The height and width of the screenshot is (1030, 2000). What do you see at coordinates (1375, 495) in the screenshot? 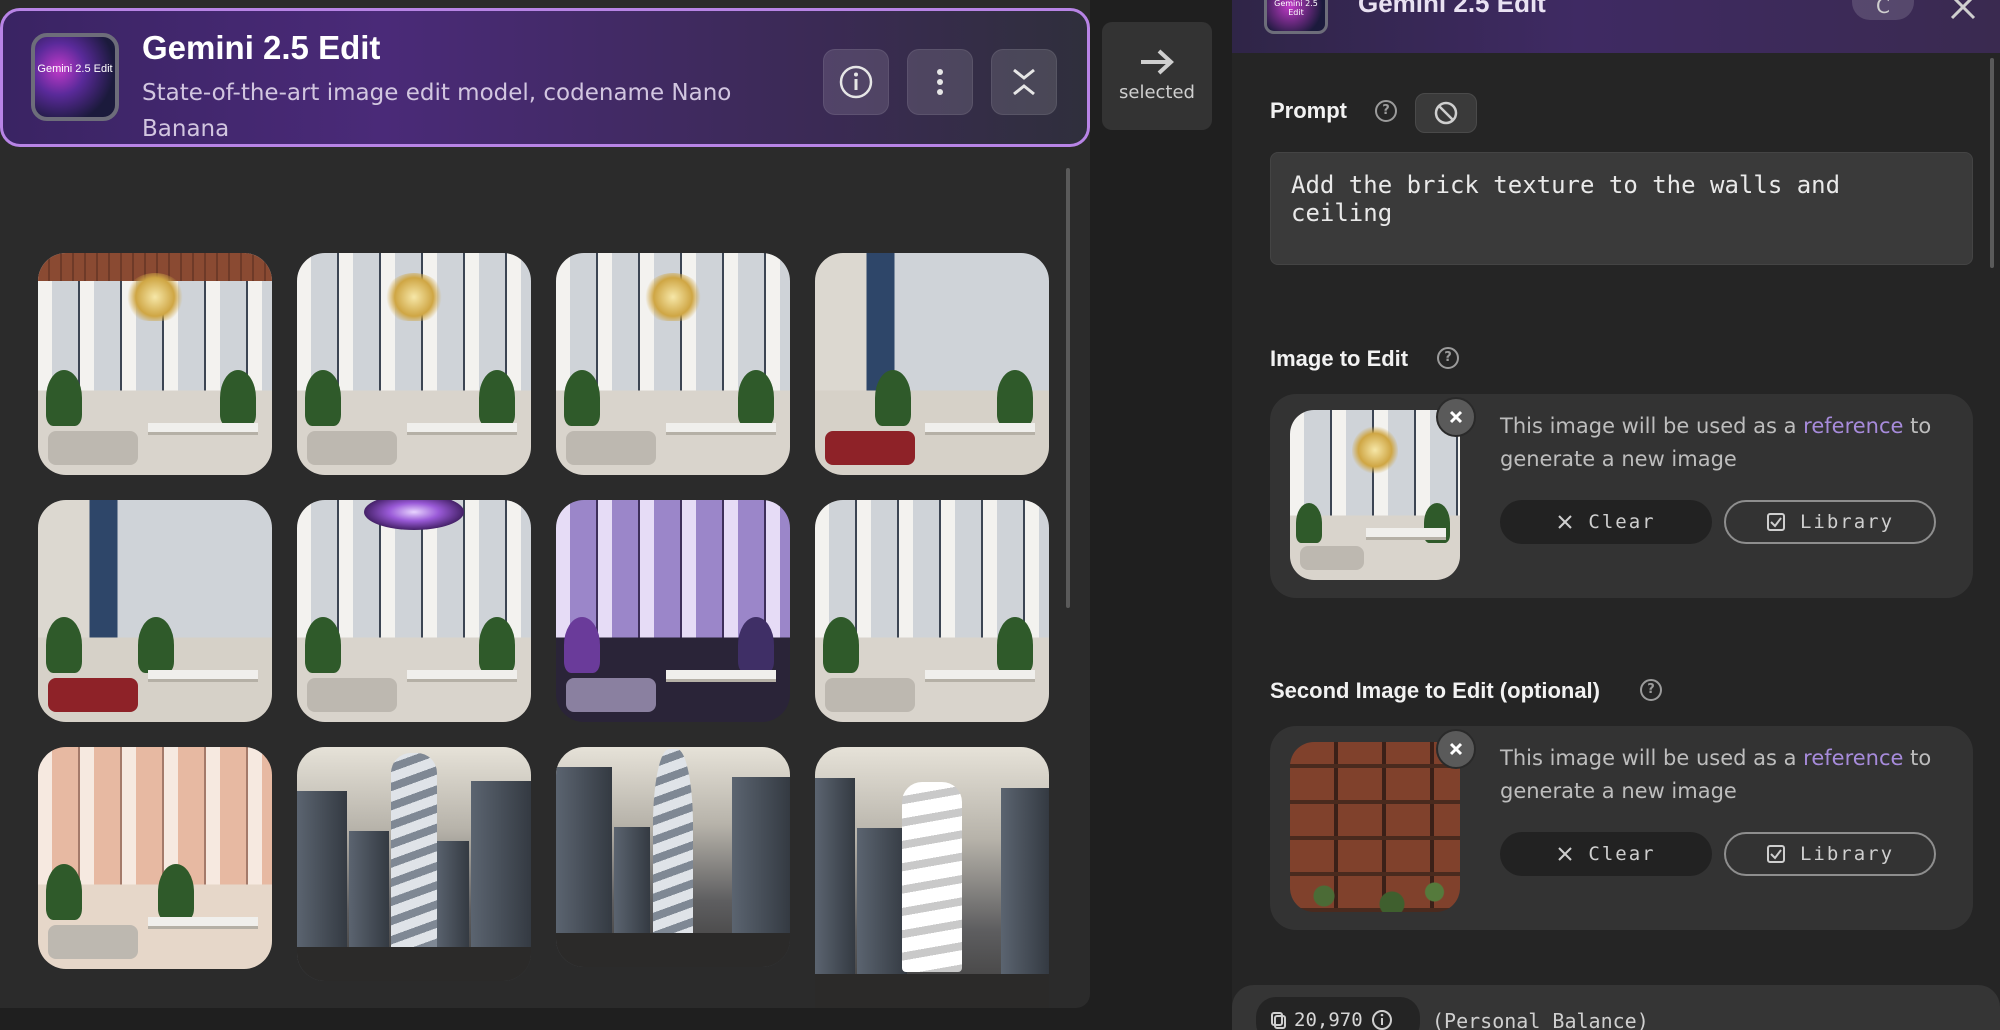
I see `image-to-edit-thumbnail` at bounding box center [1375, 495].